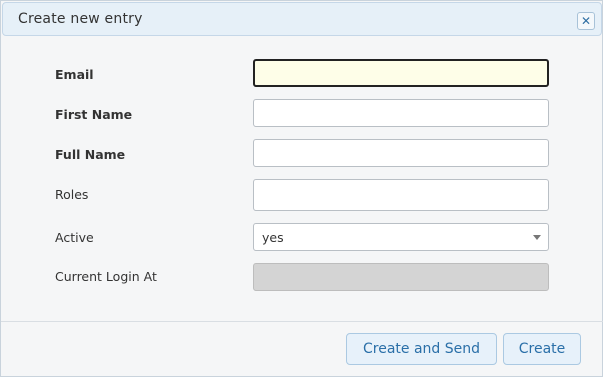 Image resolution: width=603 pixels, height=377 pixels. Describe the element at coordinates (273, 237) in the screenshot. I see `active-select-value: yes` at that location.